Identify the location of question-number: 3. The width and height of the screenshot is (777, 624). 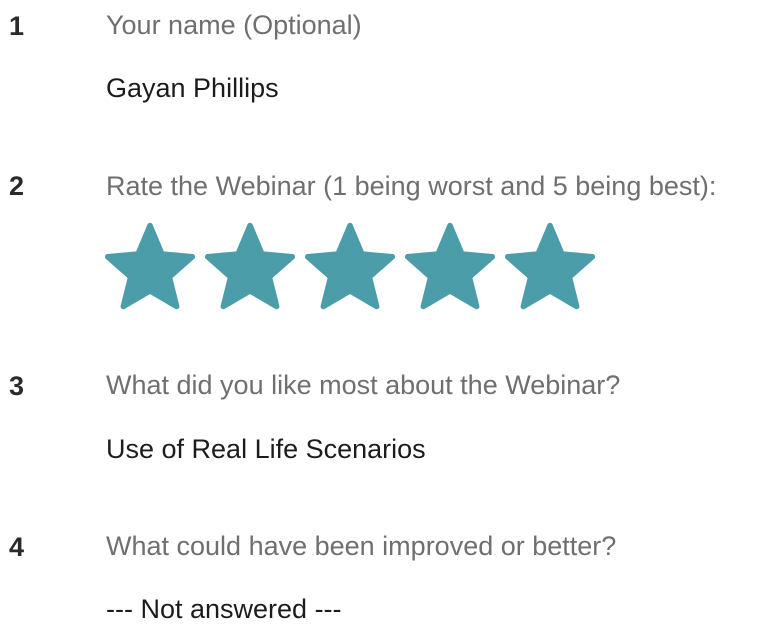
(17, 386).